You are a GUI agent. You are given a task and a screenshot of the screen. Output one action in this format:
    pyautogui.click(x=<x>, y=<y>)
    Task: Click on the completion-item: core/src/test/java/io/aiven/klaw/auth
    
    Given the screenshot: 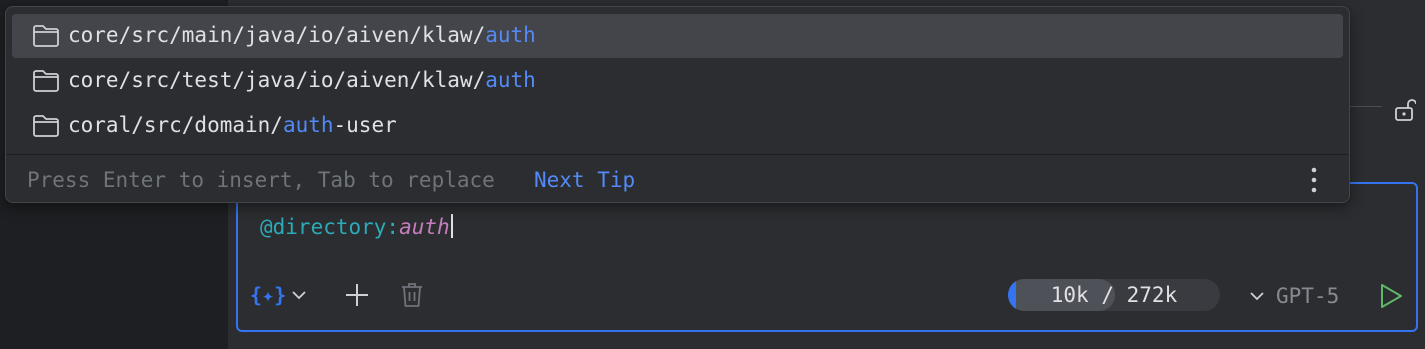 What is the action you would take?
    pyautogui.click(x=677, y=81)
    